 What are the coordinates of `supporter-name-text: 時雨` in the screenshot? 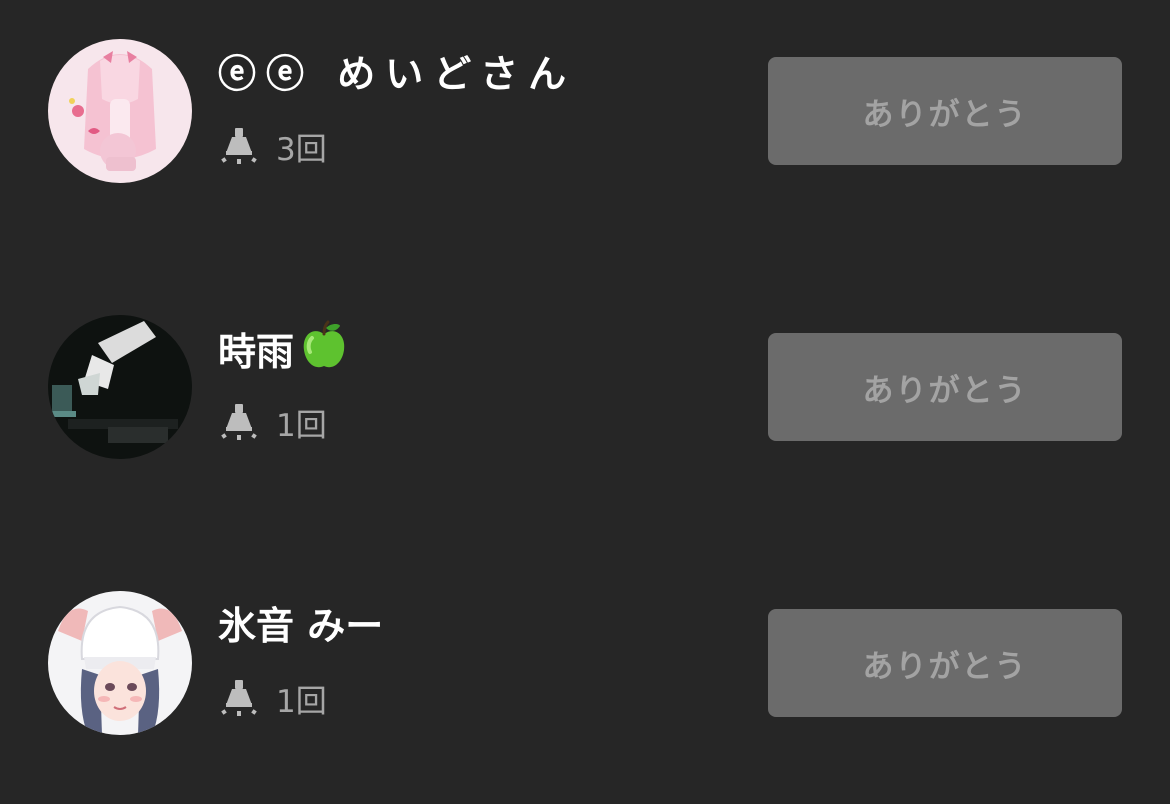 It's located at (256, 352).